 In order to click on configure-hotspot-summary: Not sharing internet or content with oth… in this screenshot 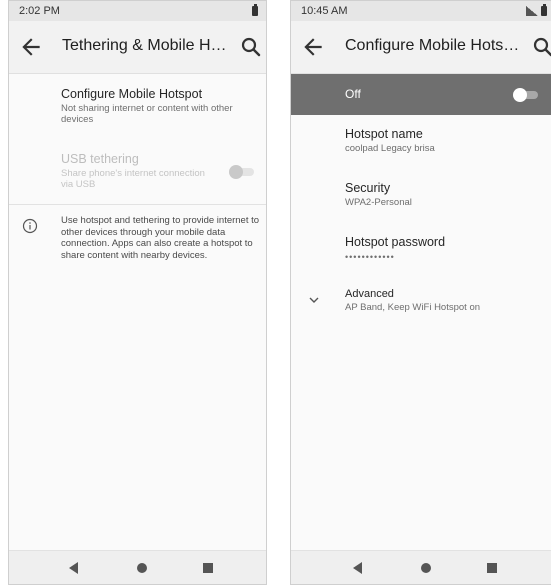, I will do `click(147, 114)`.